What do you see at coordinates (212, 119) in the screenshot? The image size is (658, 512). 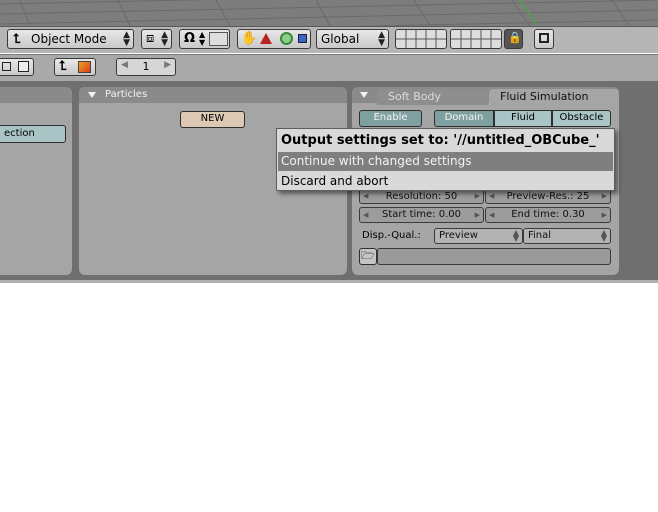 I see `new-particles-button: NEW` at bounding box center [212, 119].